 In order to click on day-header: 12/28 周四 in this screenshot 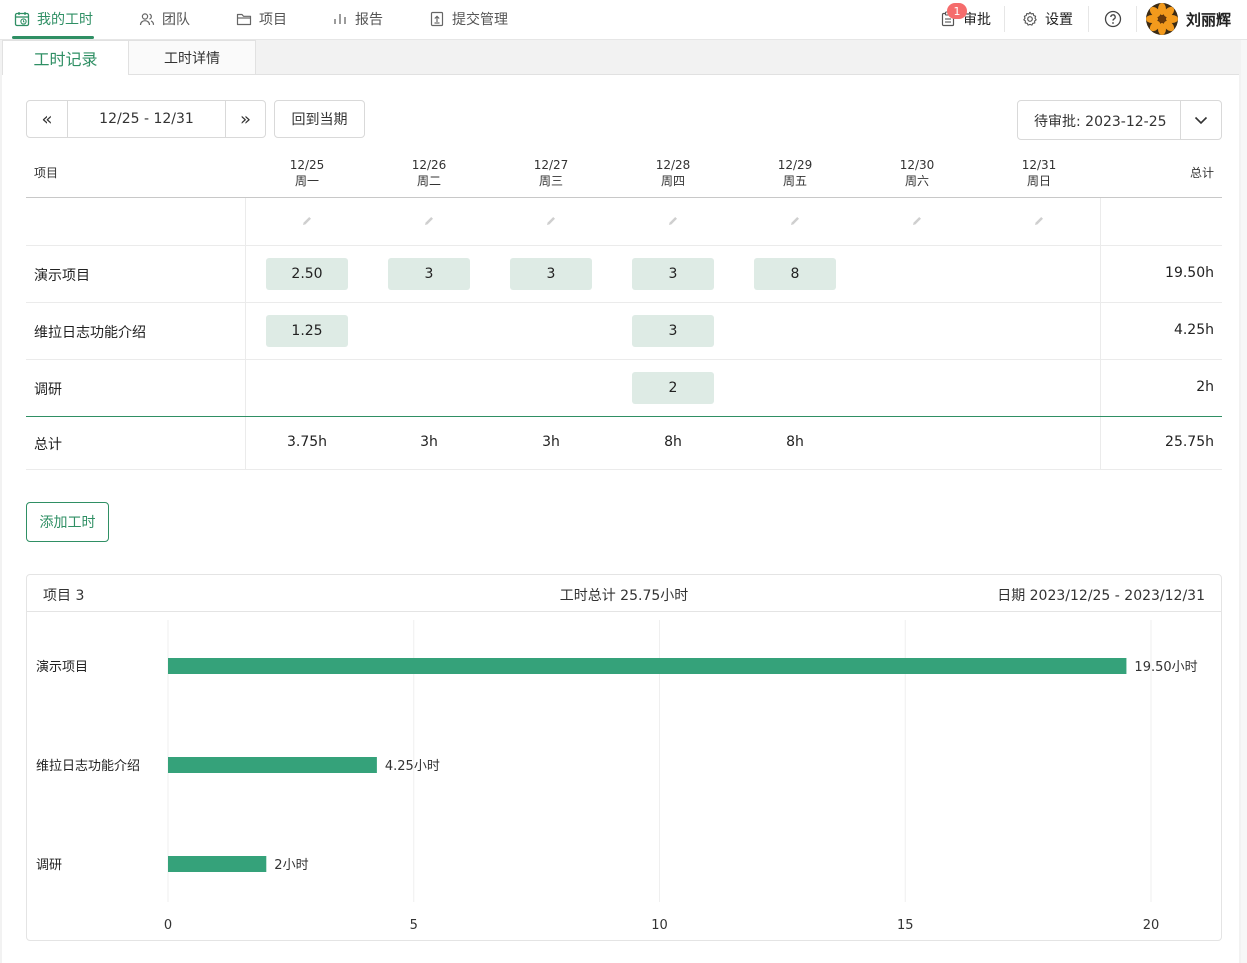, I will do `click(673, 173)`.